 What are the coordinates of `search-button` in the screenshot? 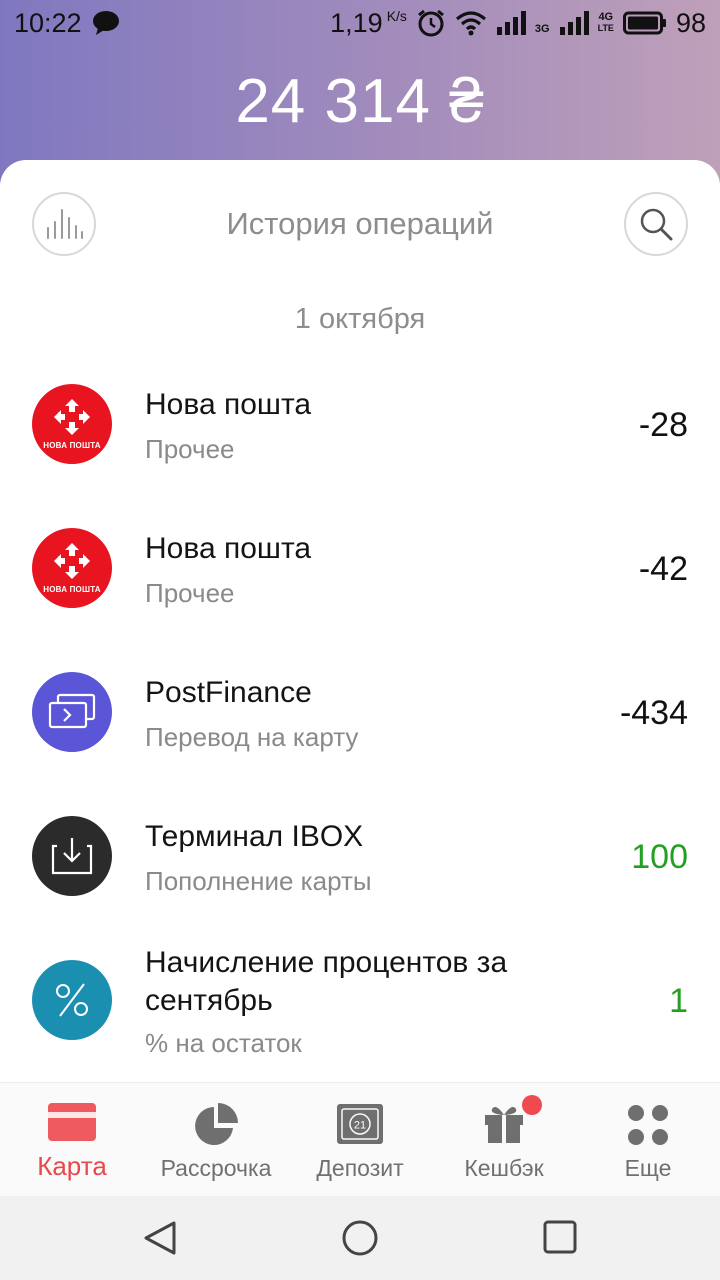 It's located at (656, 224).